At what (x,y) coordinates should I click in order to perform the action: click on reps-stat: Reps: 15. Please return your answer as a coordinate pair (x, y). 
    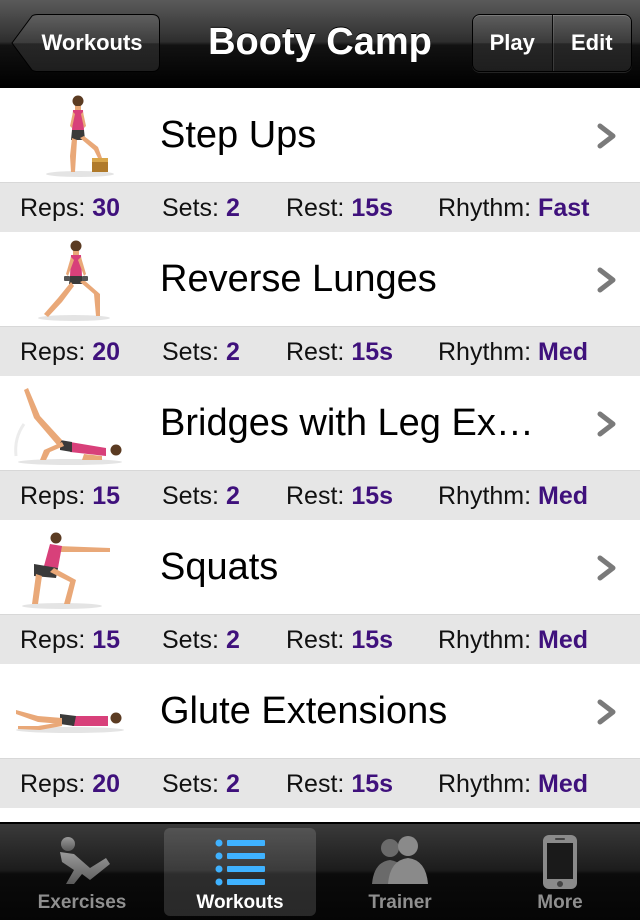
    Looking at the image, I should click on (70, 640).